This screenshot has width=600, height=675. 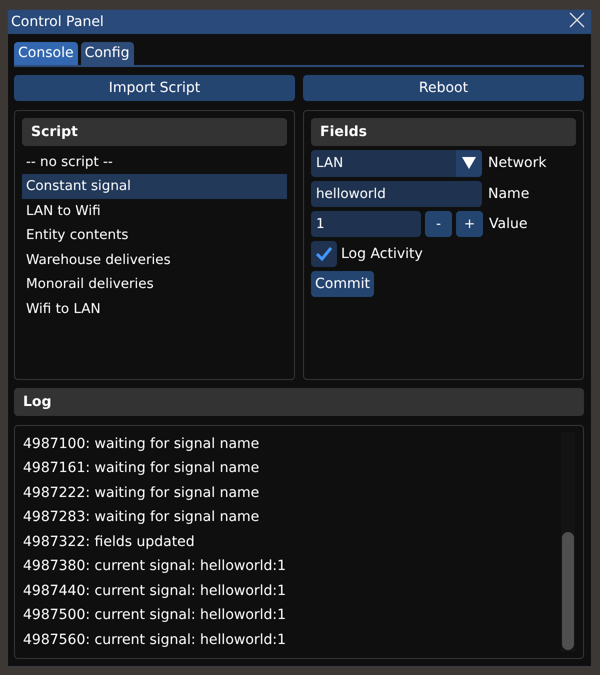 I want to click on log-line: 4987500: current signal: helloworld:1, so click(x=155, y=615).